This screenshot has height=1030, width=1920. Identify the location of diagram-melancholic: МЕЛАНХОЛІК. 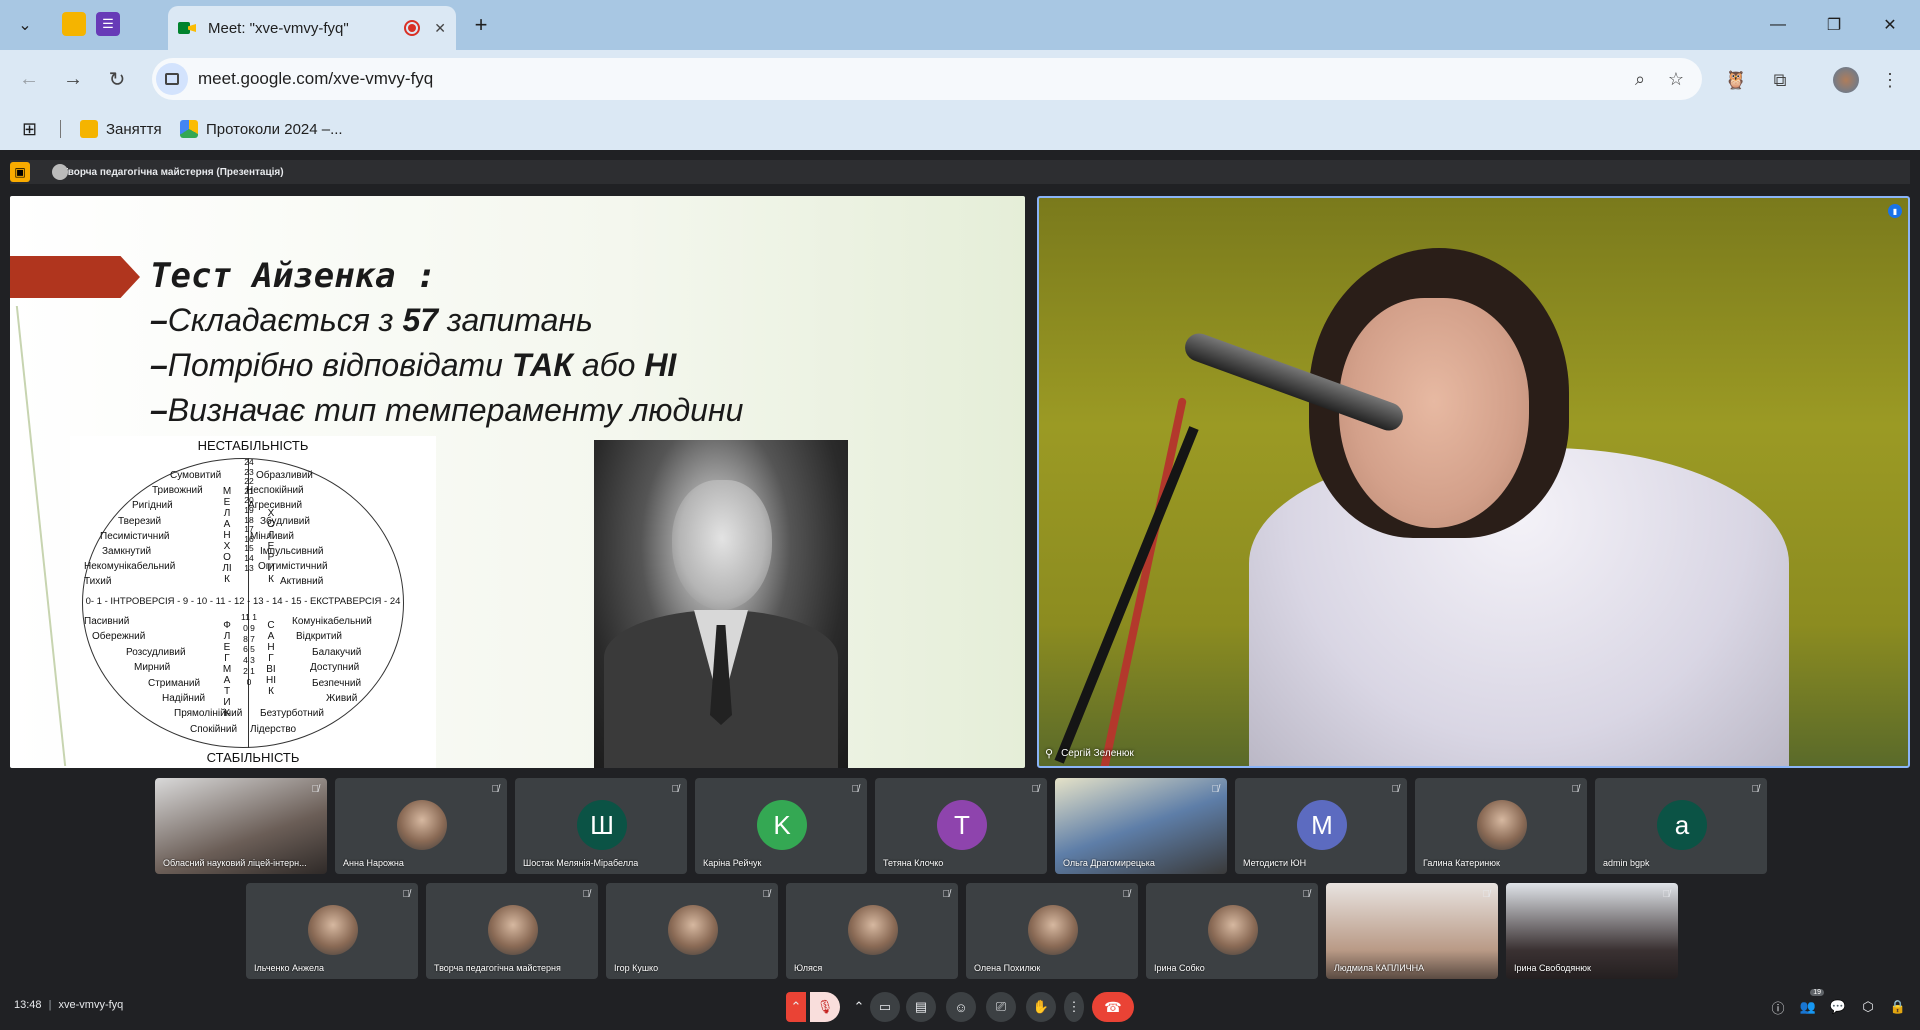
(227, 535).